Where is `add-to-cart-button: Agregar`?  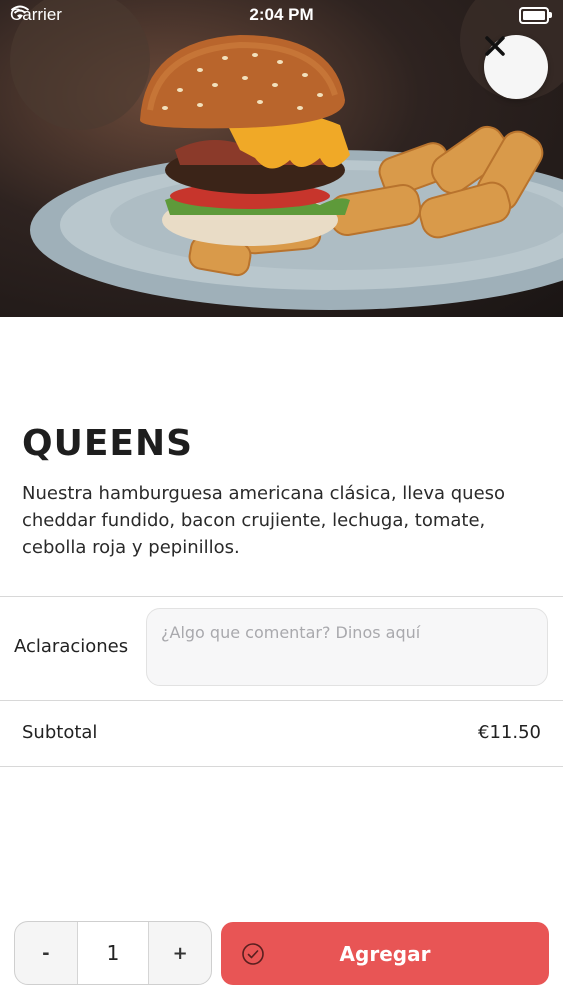
add-to-cart-button: Agregar is located at coordinates (385, 953).